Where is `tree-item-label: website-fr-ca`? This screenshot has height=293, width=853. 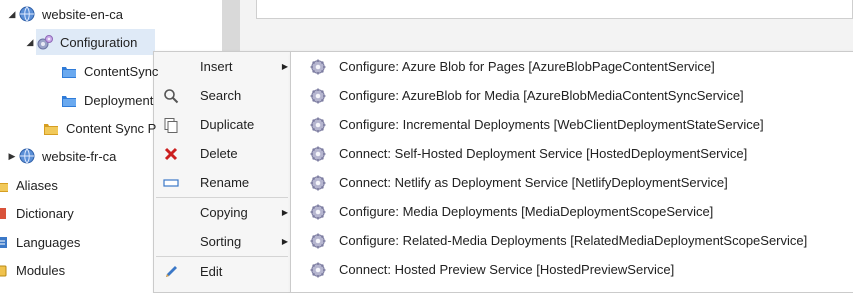
tree-item-label: website-fr-ca is located at coordinates (79, 156).